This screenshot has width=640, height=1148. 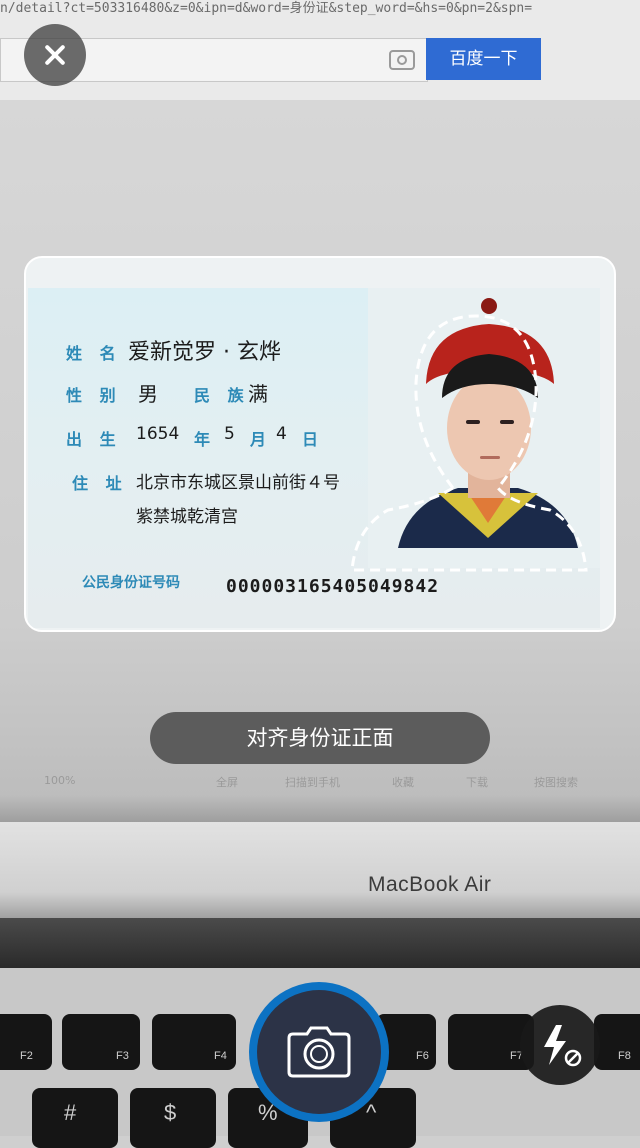 I want to click on name-label: 姓 名, so click(x=94, y=353).